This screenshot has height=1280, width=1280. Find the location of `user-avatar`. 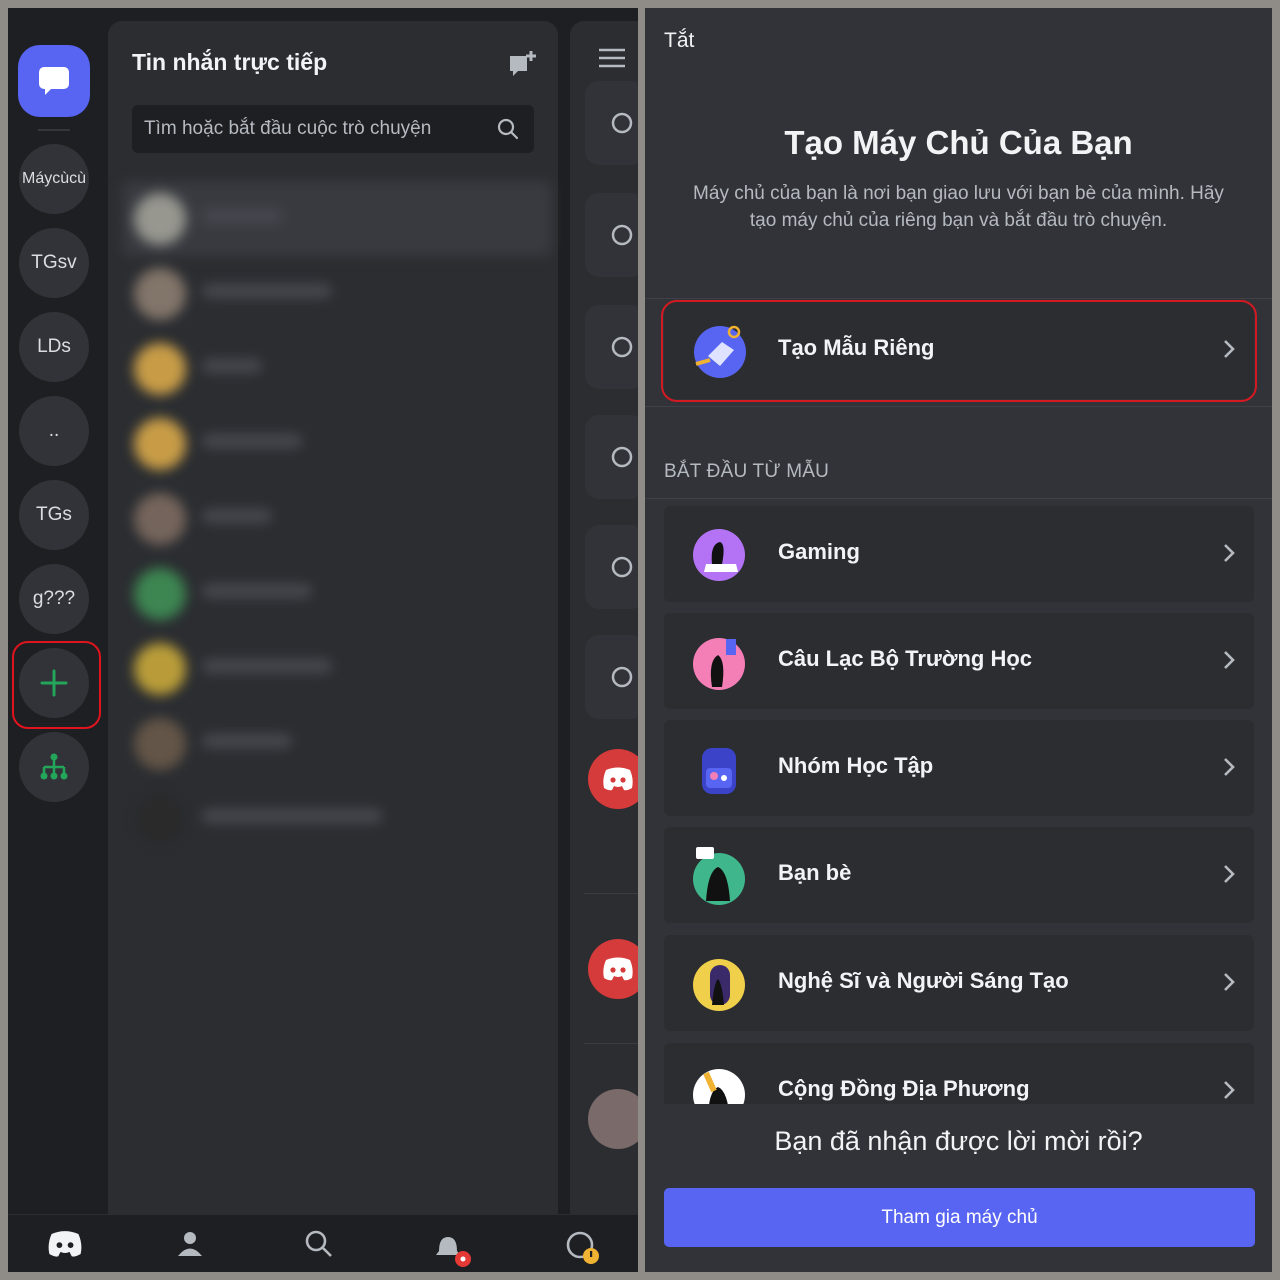

user-avatar is located at coordinates (613, 1119).